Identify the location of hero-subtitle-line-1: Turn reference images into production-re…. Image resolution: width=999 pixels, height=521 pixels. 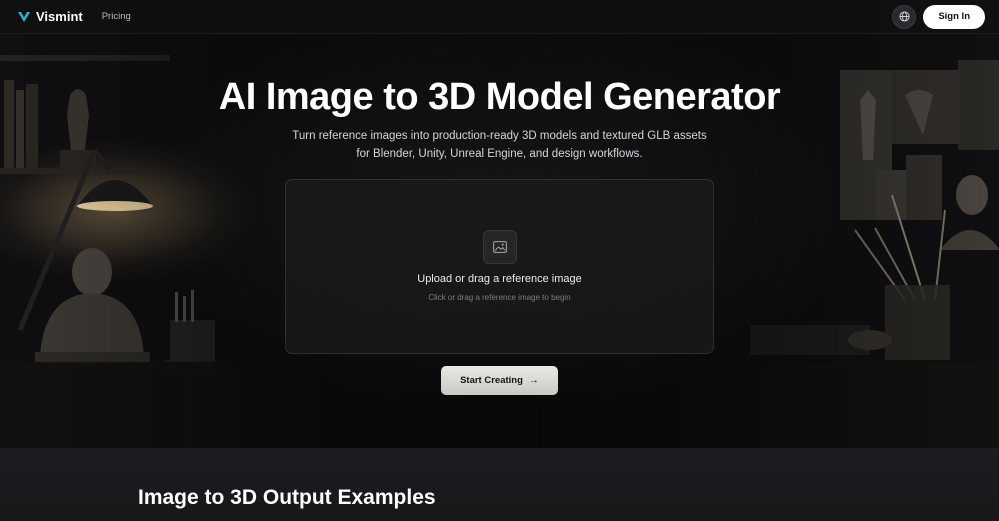
(499, 136).